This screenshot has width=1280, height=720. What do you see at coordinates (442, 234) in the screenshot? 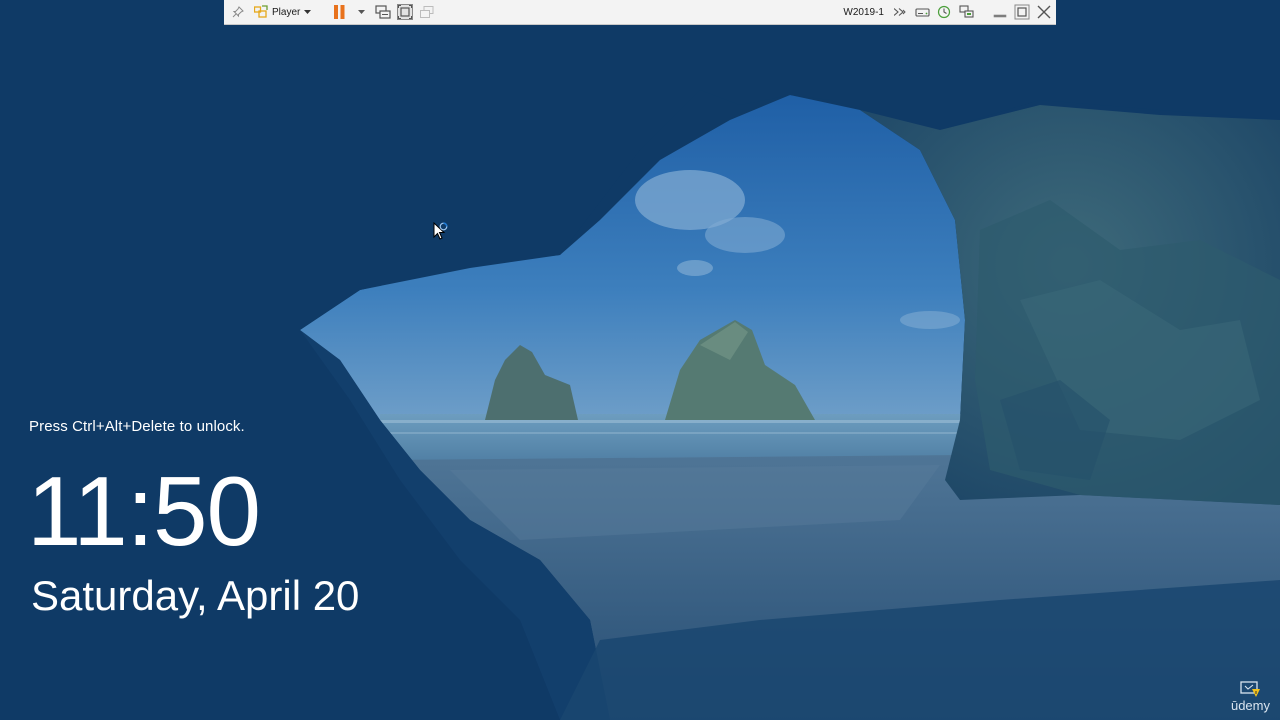
I see `busy-cursor-icon` at bounding box center [442, 234].